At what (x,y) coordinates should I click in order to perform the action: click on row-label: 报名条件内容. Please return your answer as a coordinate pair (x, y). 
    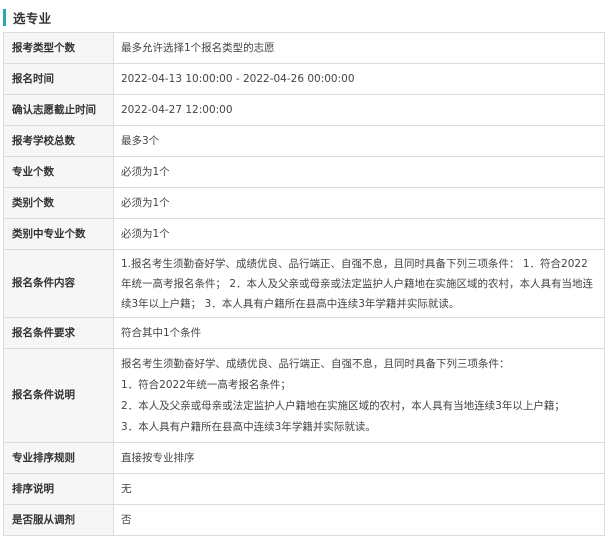
    Looking at the image, I should click on (58, 283).